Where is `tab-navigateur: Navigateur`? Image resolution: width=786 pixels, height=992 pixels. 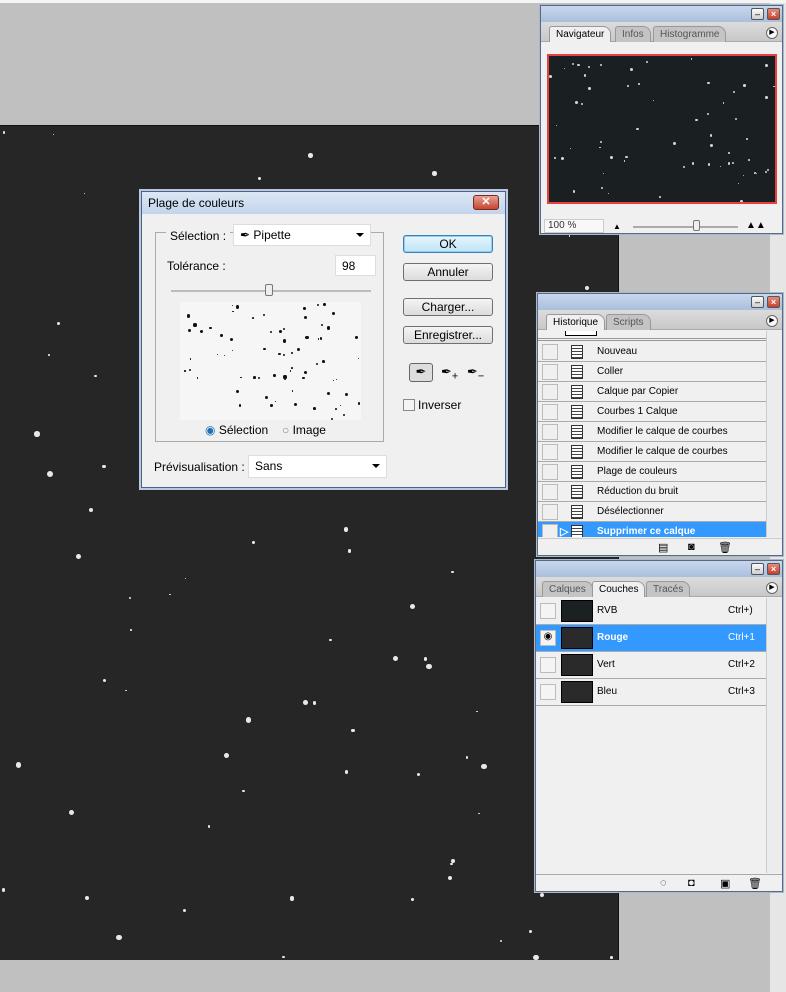 tab-navigateur: Navigateur is located at coordinates (580, 34).